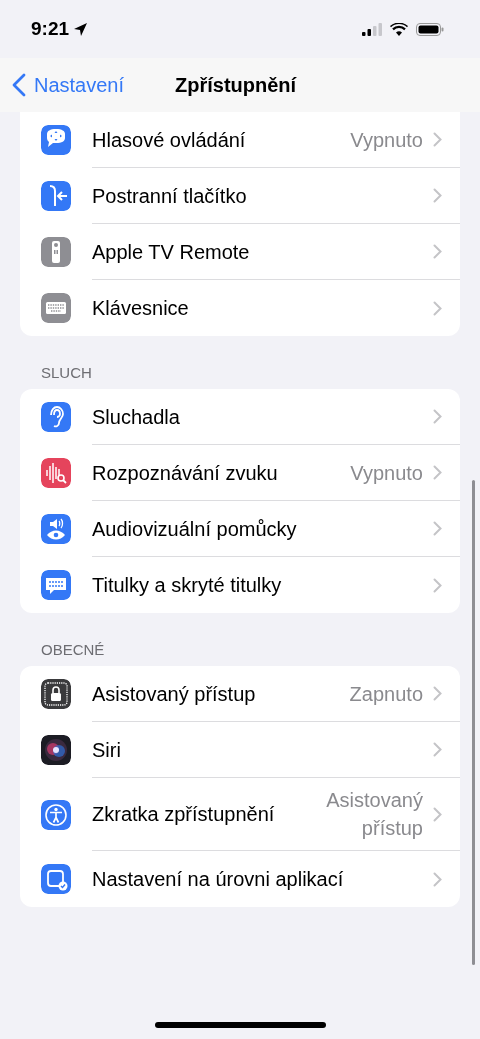 The image size is (480, 1039). What do you see at coordinates (56, 694) in the screenshot?
I see `lock-frame-icon` at bounding box center [56, 694].